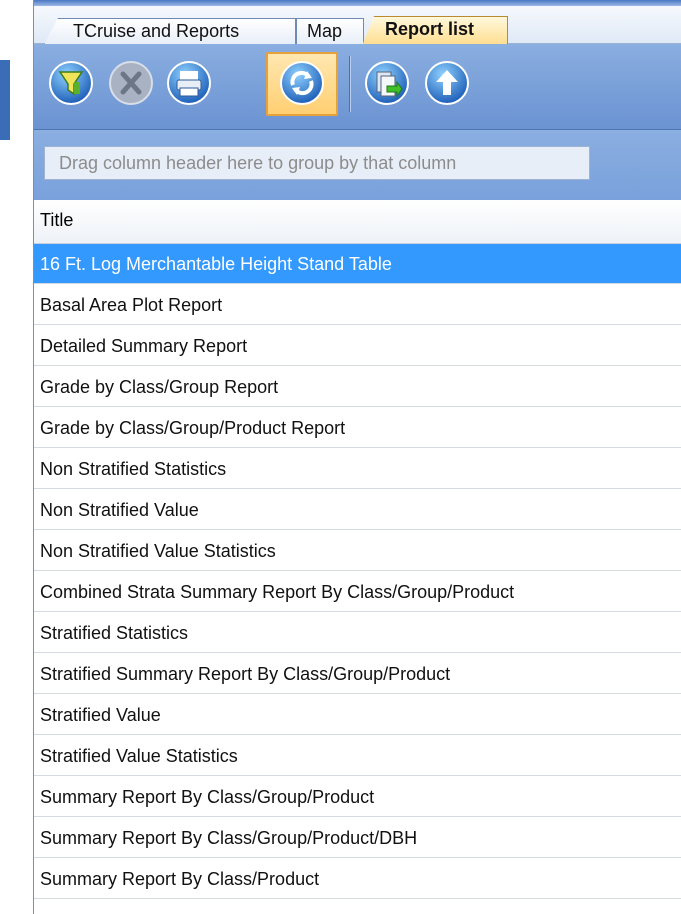 The width and height of the screenshot is (681, 914). Describe the element at coordinates (350, 84) in the screenshot. I see `toolbar-separator` at that location.